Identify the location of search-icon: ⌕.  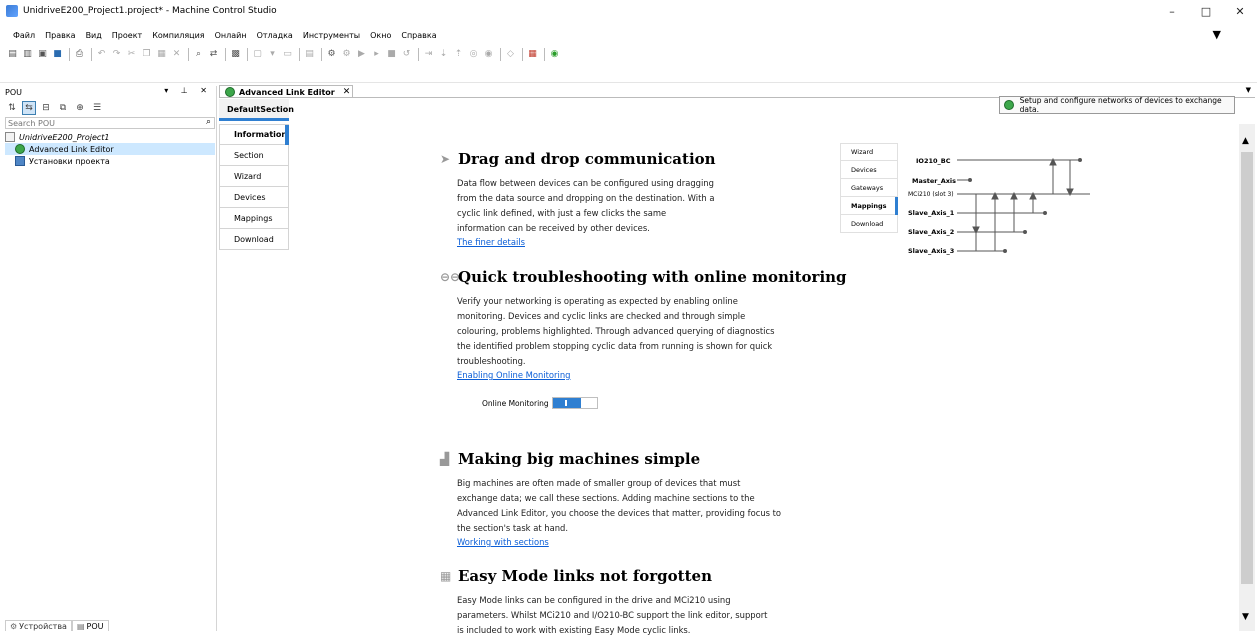
(208, 122).